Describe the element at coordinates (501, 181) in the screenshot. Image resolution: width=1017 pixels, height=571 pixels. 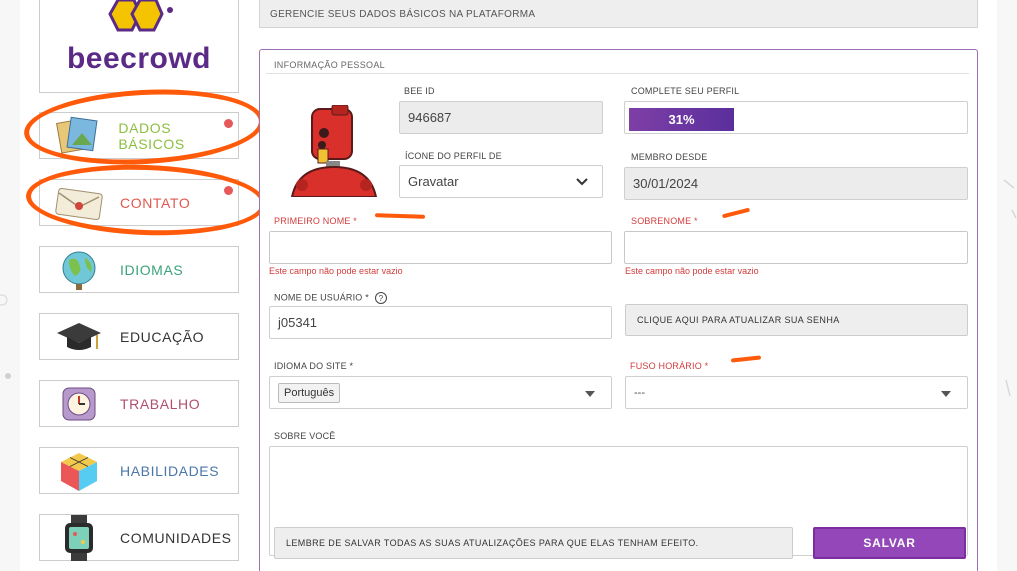
I see `avatar-source-select: Gravatar` at that location.